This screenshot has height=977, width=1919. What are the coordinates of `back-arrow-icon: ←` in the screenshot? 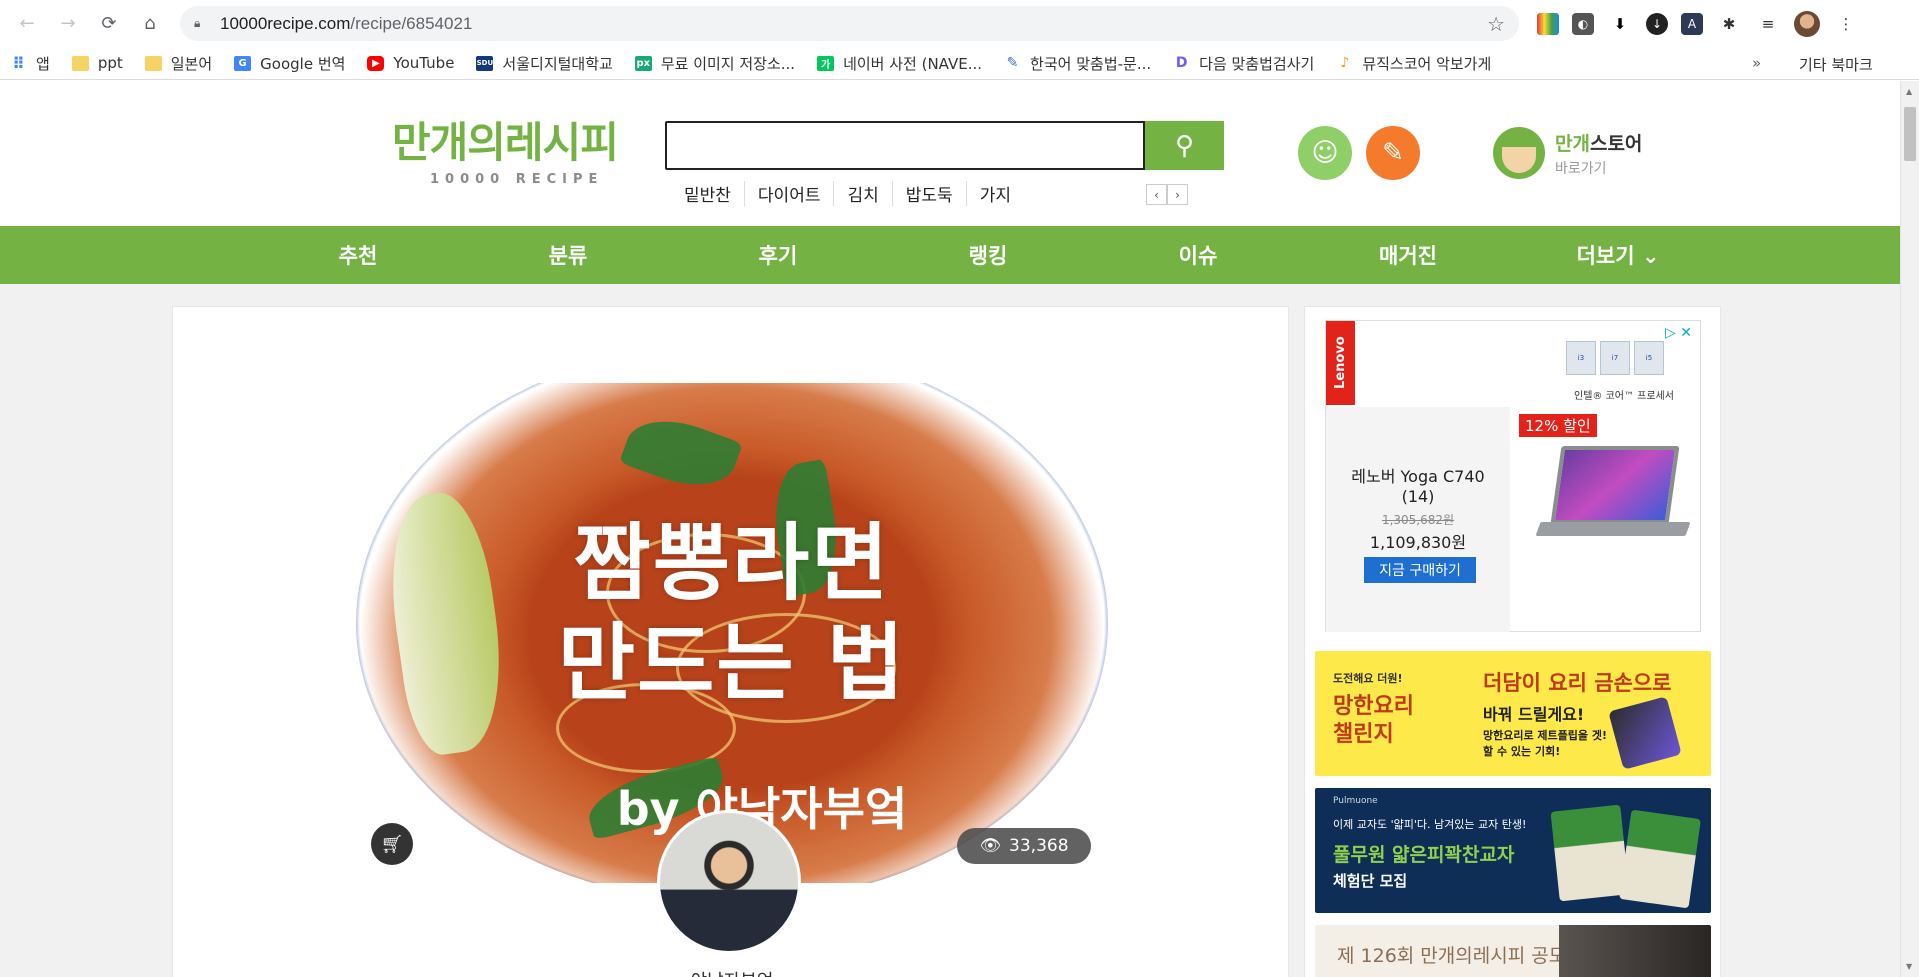 It's located at (27, 24).